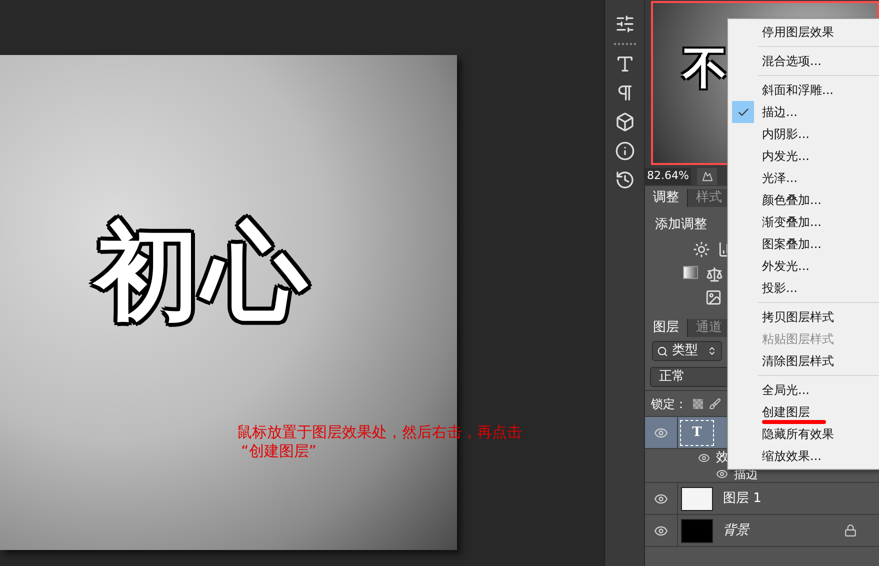 The height and width of the screenshot is (566, 879). I want to click on layer-name: 图层 1, so click(742, 499).